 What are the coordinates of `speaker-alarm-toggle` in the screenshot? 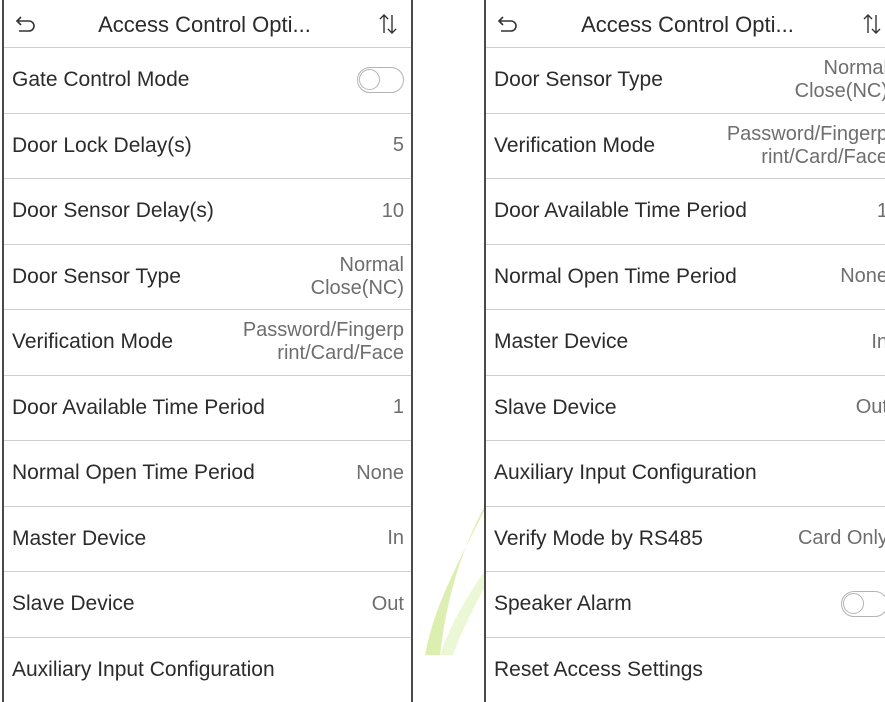 It's located at (863, 604).